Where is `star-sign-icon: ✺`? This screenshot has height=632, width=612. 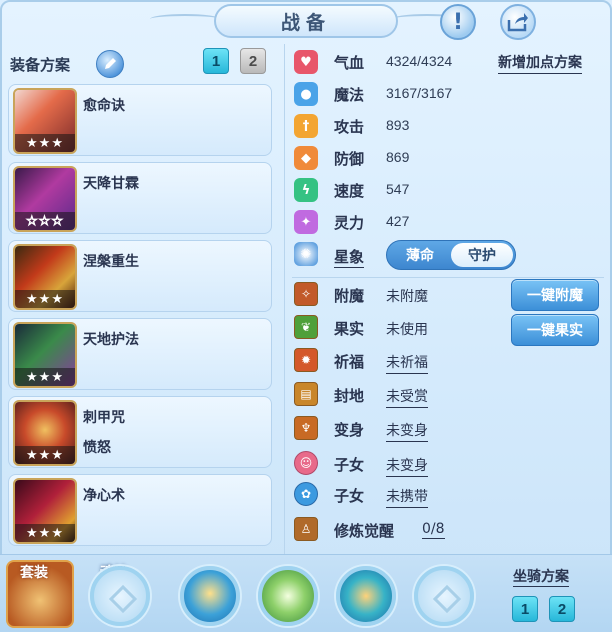
star-sign-icon: ✺ is located at coordinates (306, 254).